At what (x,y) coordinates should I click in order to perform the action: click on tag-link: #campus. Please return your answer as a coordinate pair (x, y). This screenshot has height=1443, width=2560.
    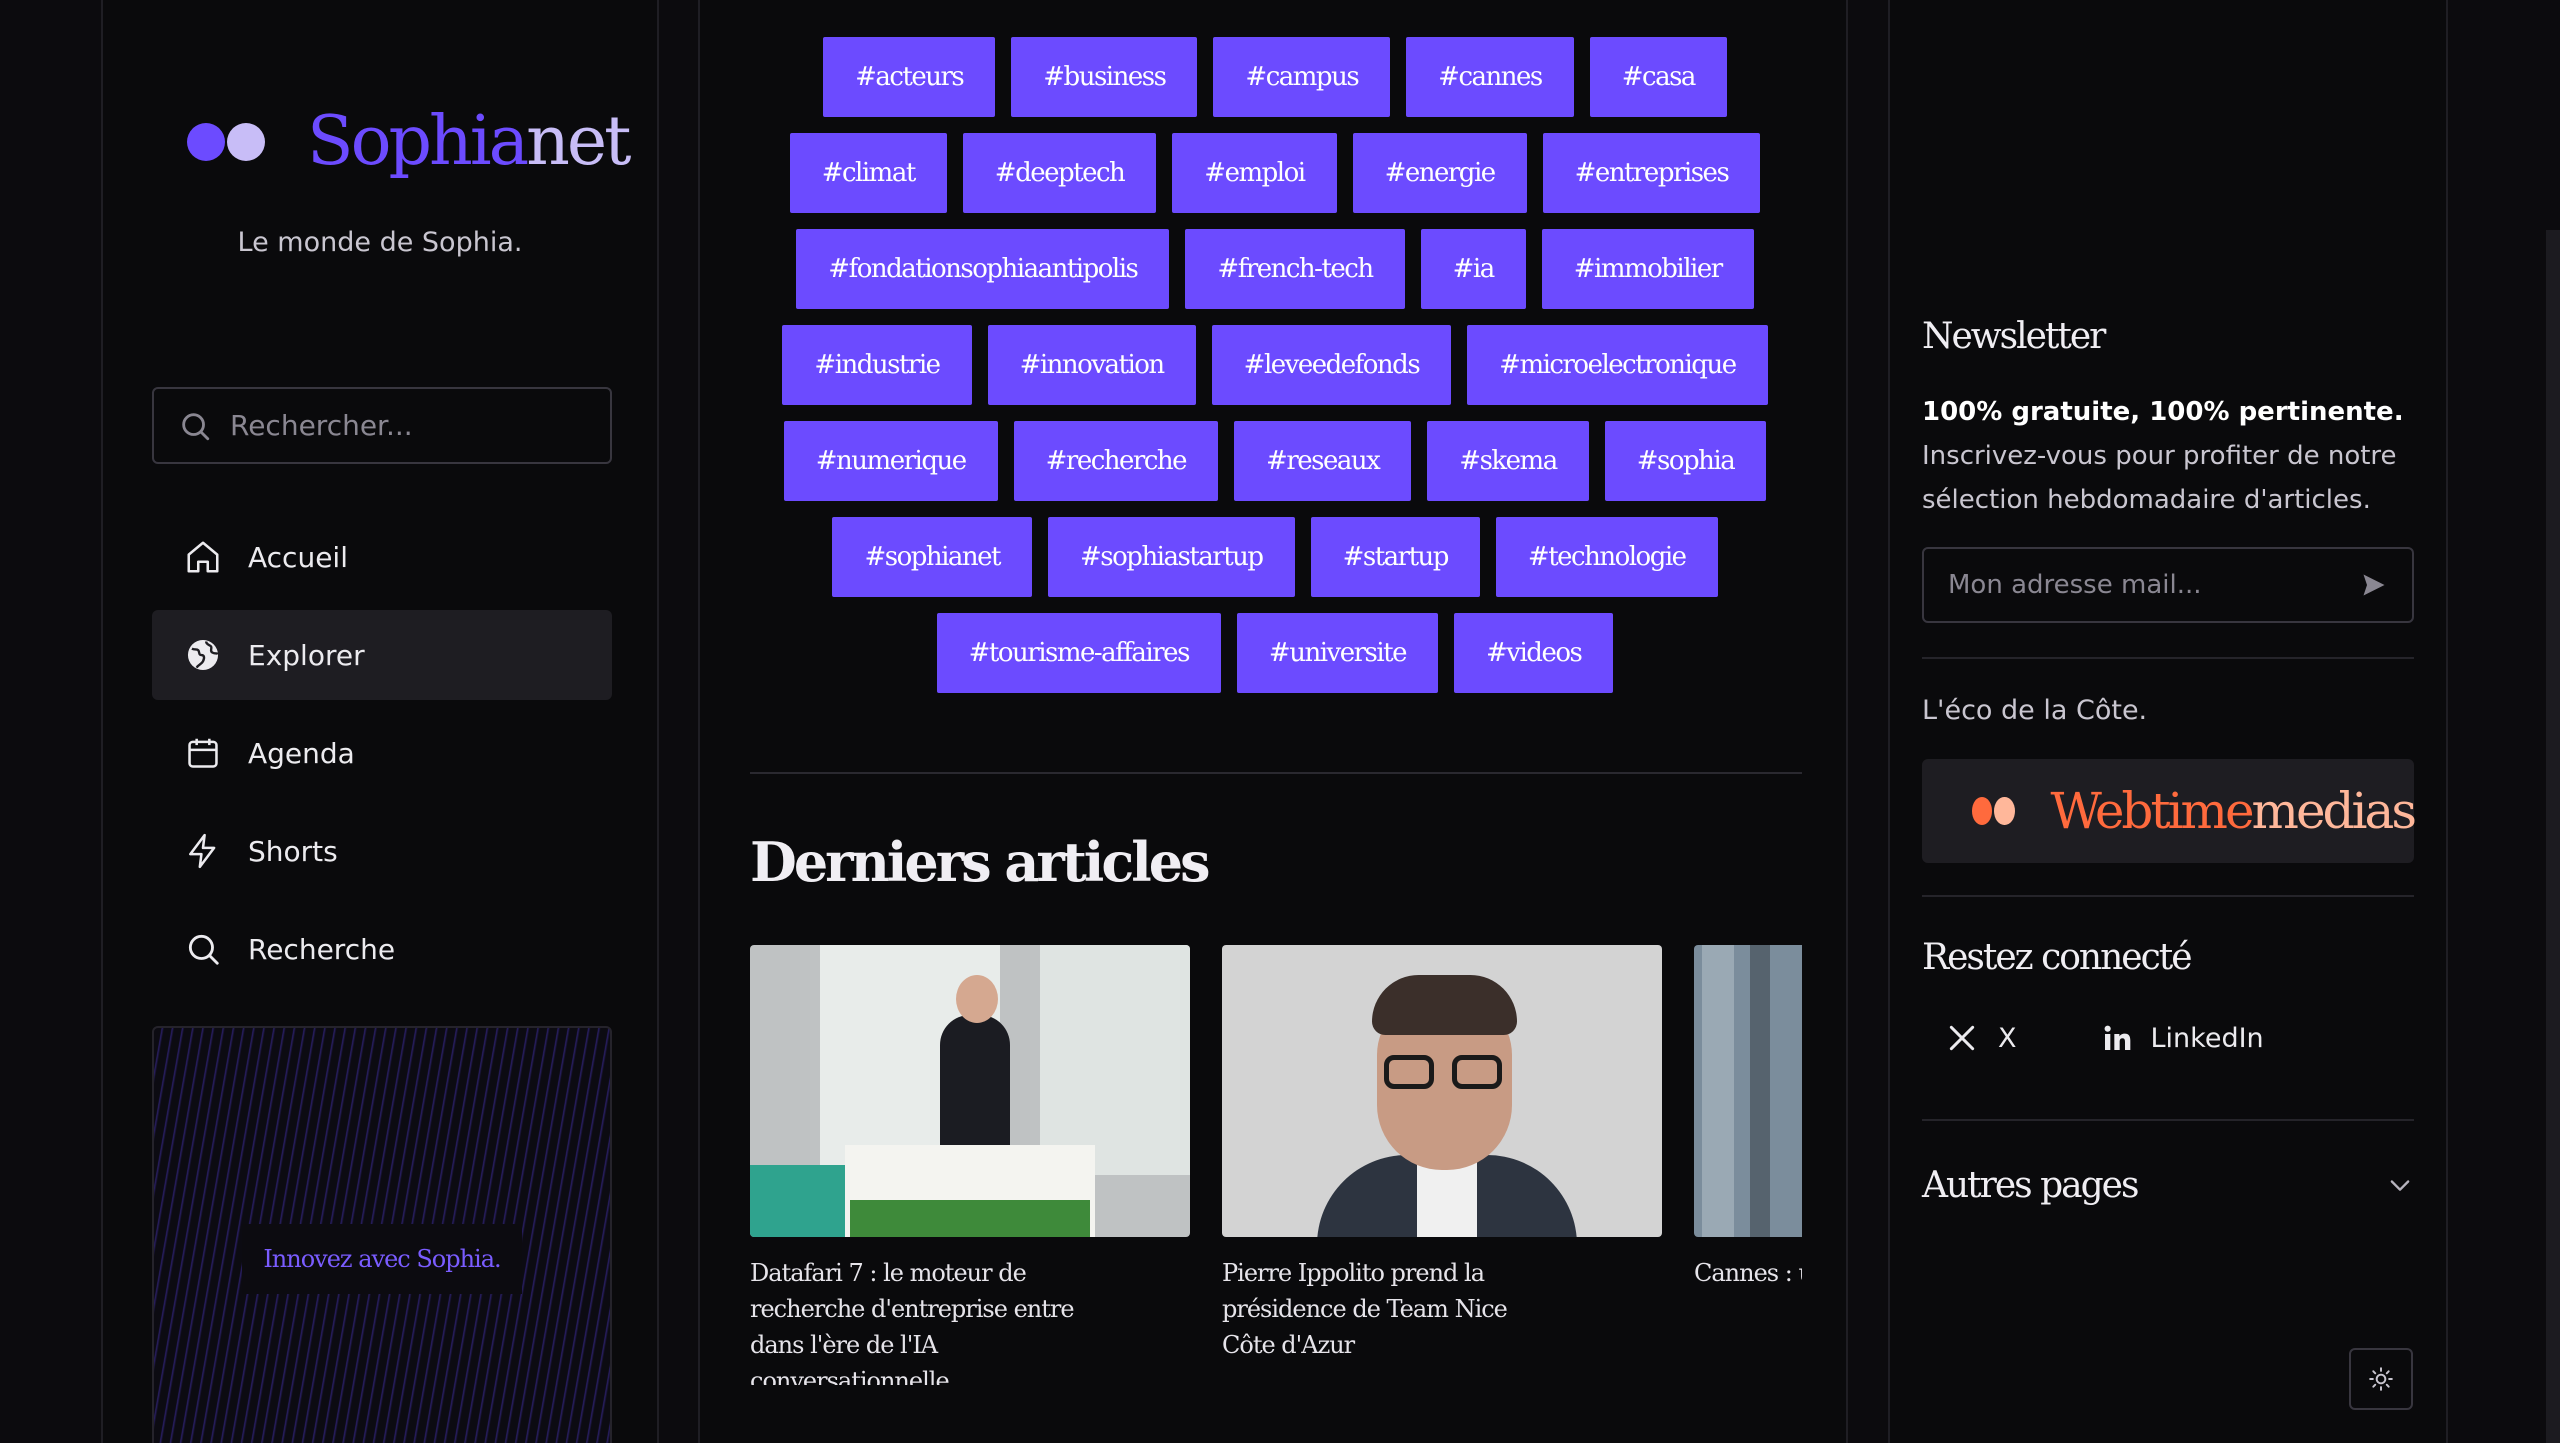
    Looking at the image, I should click on (1302, 77).